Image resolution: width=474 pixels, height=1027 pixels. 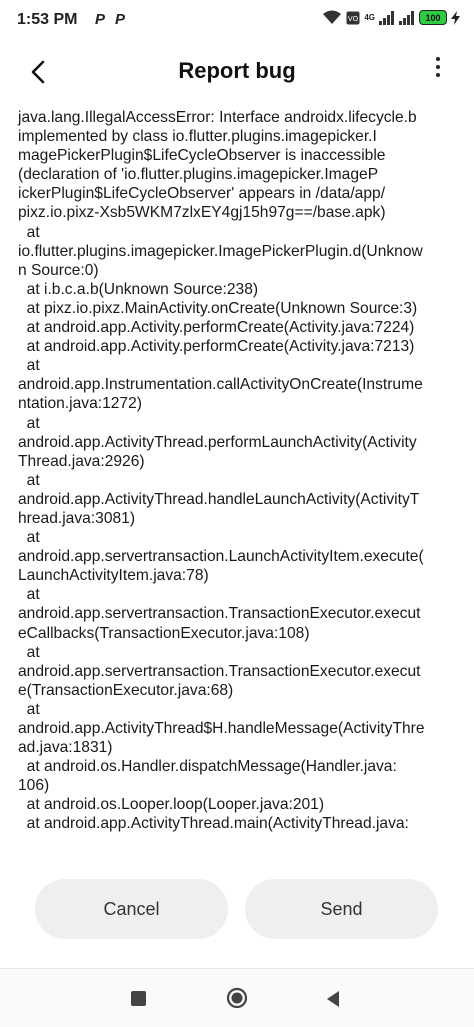 What do you see at coordinates (47, 19) in the screenshot?
I see `status-time: 1:53 PM` at bounding box center [47, 19].